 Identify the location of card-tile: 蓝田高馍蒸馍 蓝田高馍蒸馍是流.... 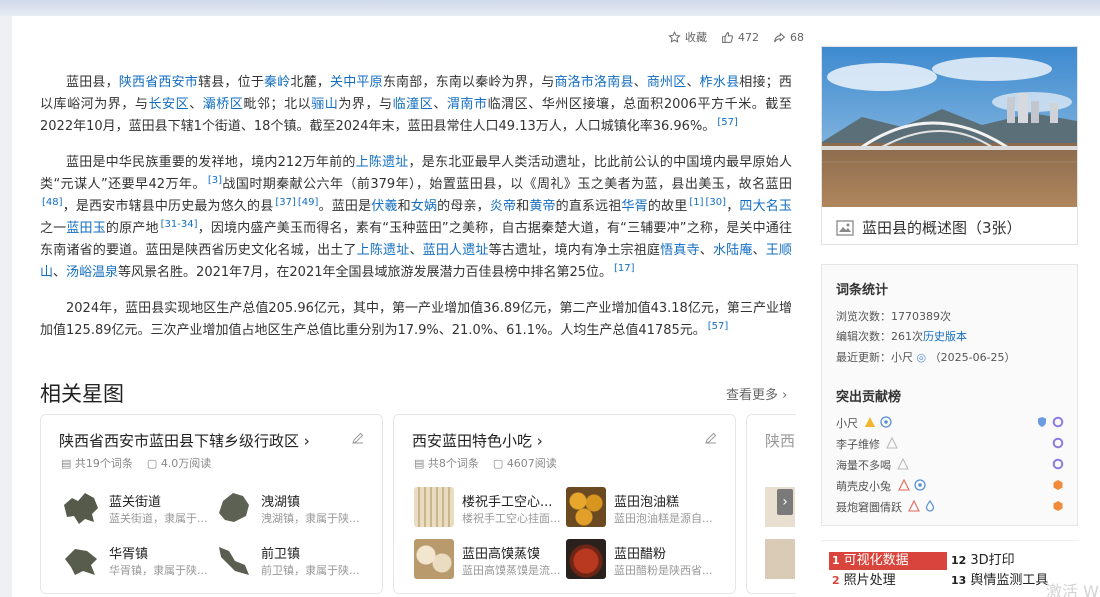
(489, 562).